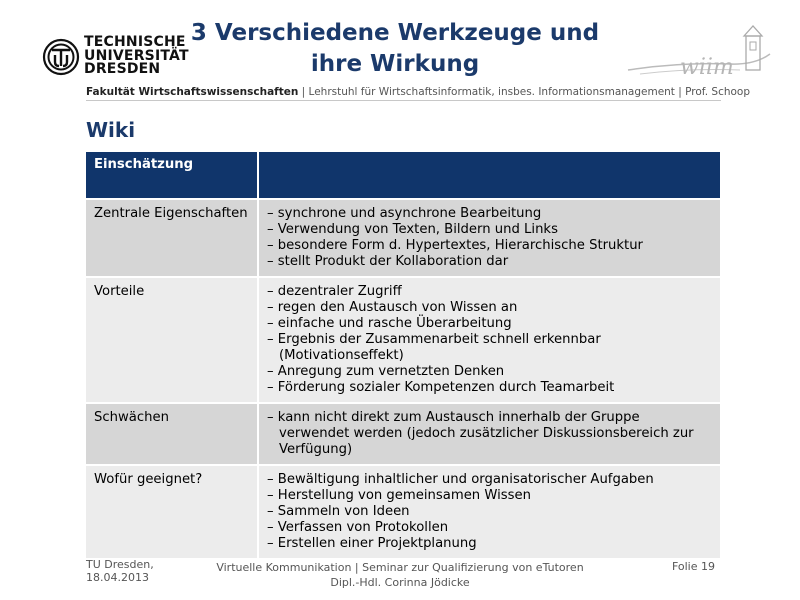 The image size is (800, 600). I want to click on wiim-logo: wiim, so click(700, 54).